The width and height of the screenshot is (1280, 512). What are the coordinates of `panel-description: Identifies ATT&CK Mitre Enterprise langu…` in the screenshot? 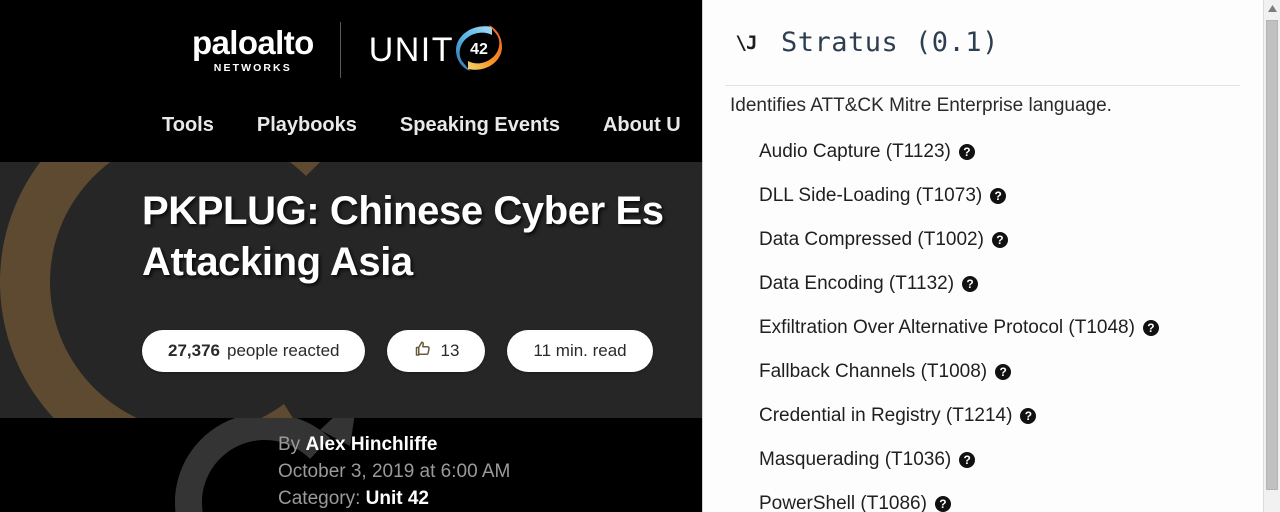 It's located at (921, 105).